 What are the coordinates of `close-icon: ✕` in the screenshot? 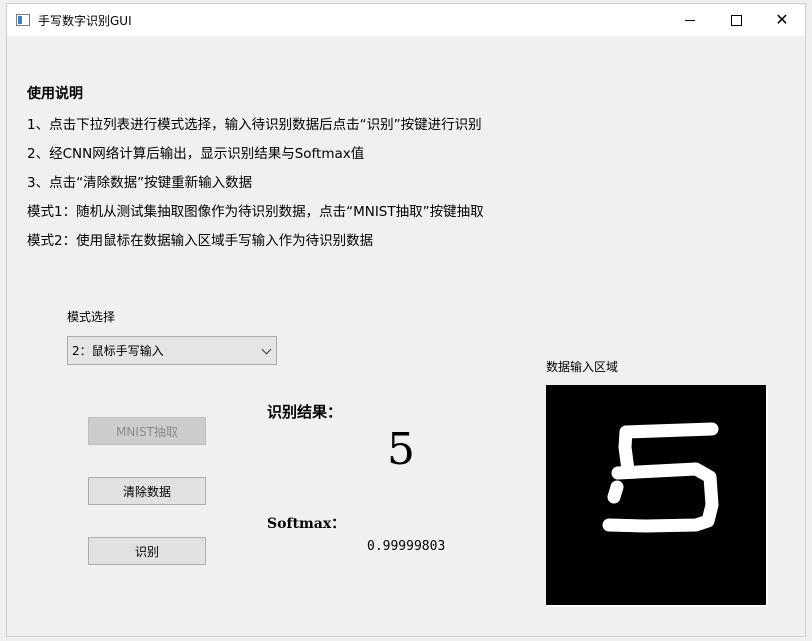 It's located at (782, 19).